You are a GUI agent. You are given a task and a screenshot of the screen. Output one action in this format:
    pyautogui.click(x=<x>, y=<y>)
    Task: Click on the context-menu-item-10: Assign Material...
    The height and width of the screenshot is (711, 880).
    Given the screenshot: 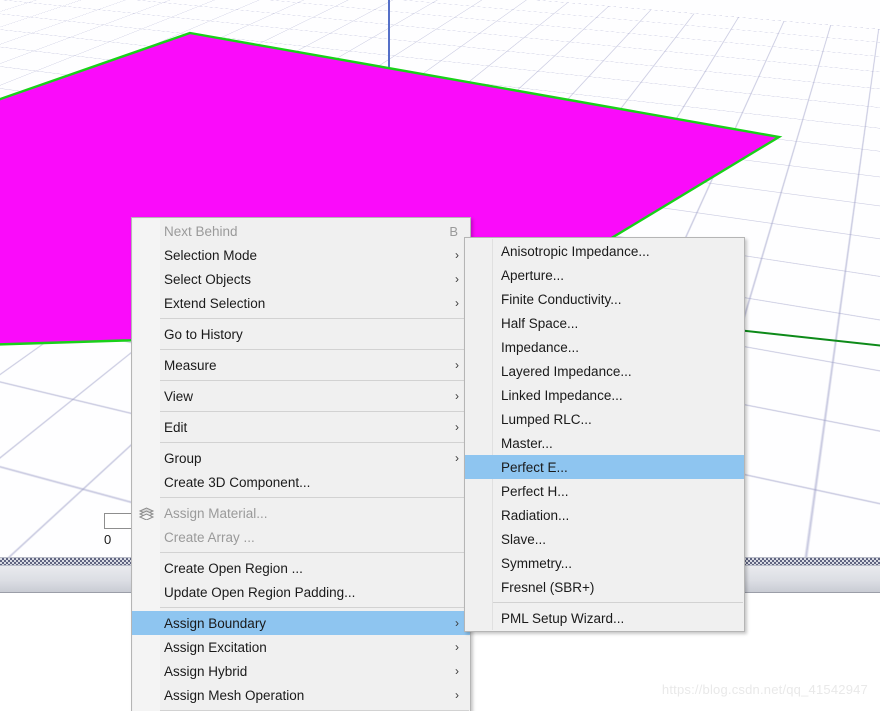 What is the action you would take?
    pyautogui.click(x=301, y=513)
    